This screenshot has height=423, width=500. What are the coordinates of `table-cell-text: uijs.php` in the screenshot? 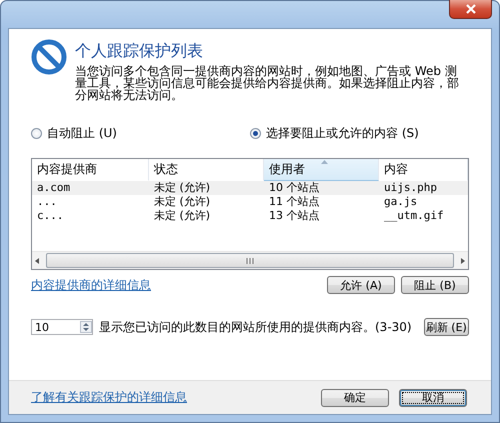 It's located at (410, 188).